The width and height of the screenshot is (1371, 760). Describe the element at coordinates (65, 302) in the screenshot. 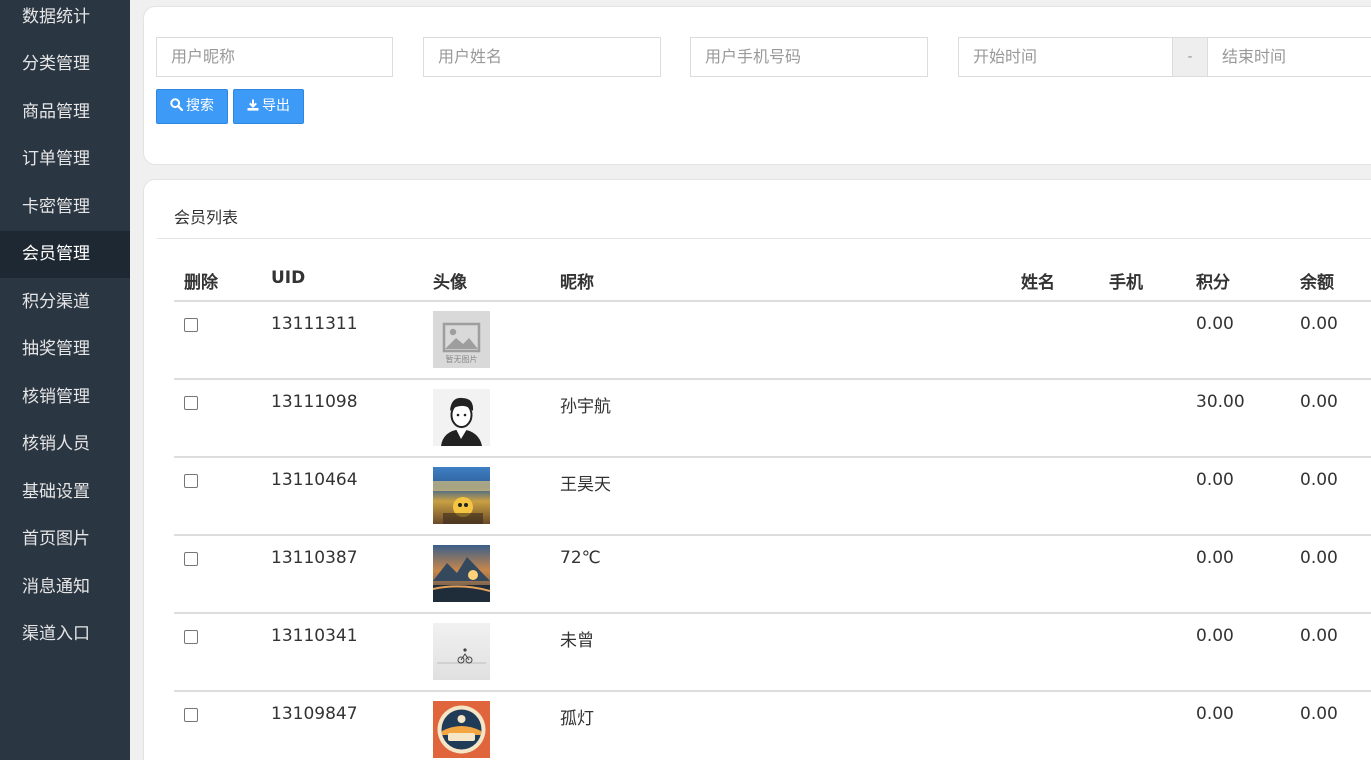

I see `sidebar-item-points-channels: 积分渠道` at that location.